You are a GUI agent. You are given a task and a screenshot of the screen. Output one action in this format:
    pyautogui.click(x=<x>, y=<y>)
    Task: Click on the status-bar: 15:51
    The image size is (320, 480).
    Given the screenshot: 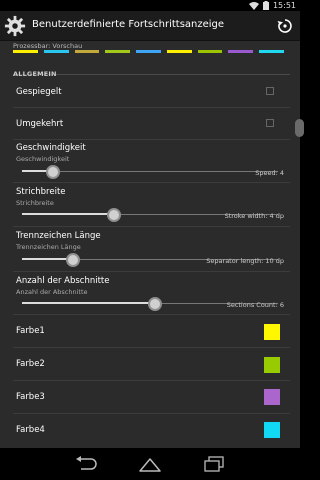 What is the action you would take?
    pyautogui.click(x=150, y=5)
    